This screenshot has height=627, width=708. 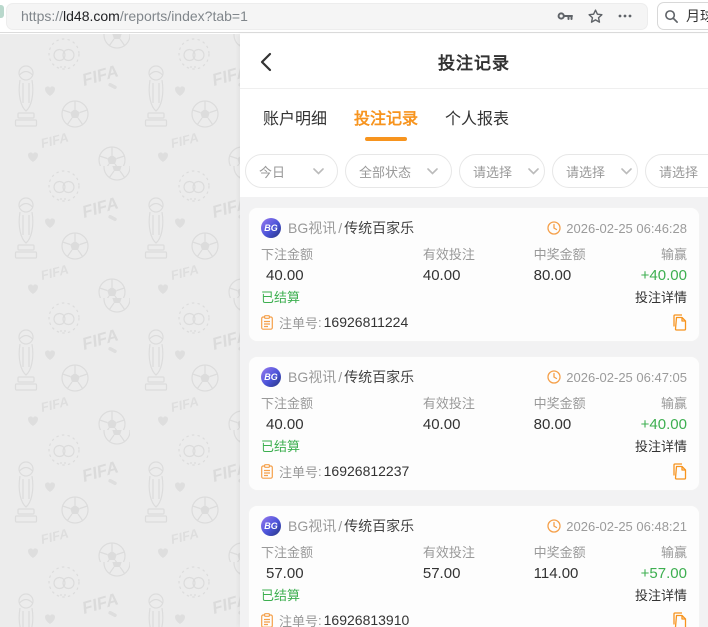 I want to click on tab-label: 账户明细, so click(x=295, y=119).